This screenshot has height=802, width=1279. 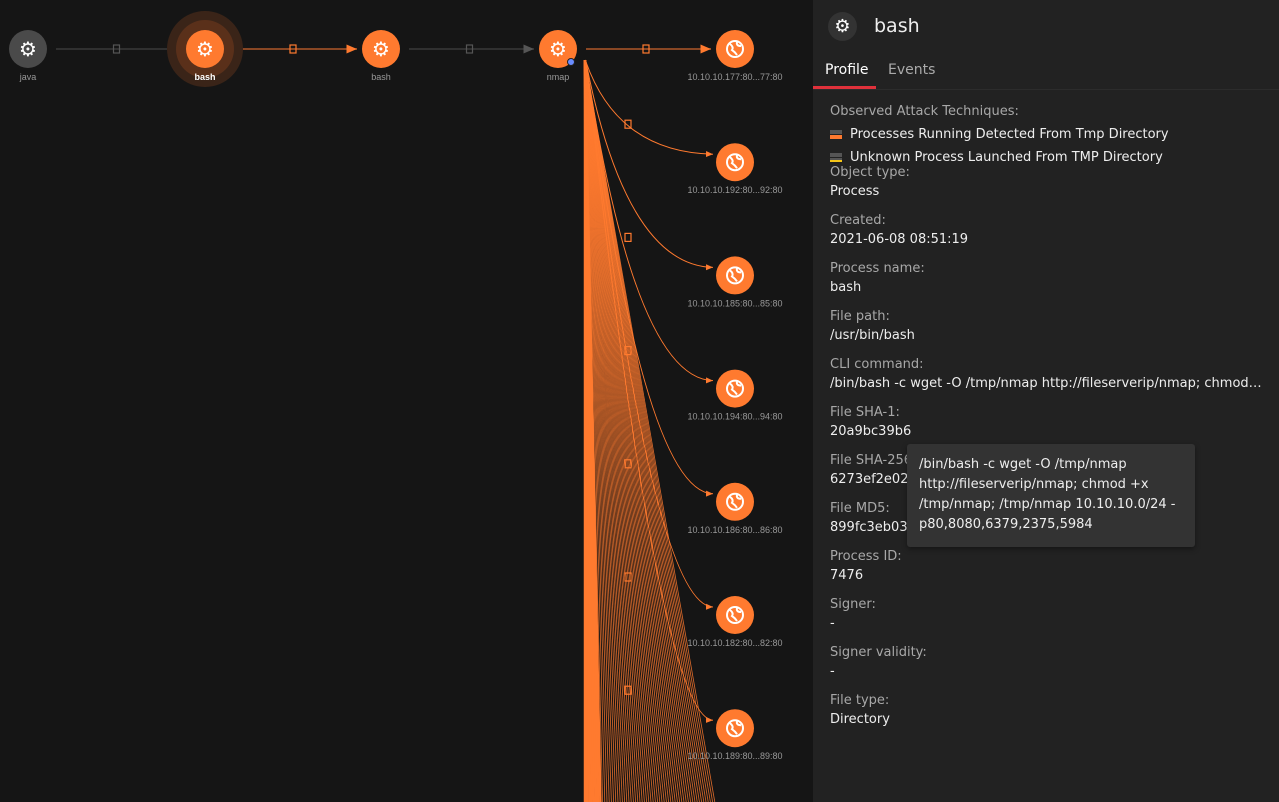 What do you see at coordinates (734, 417) in the screenshot?
I see `network-node-label: 10.10.10.194:80...94:80` at bounding box center [734, 417].